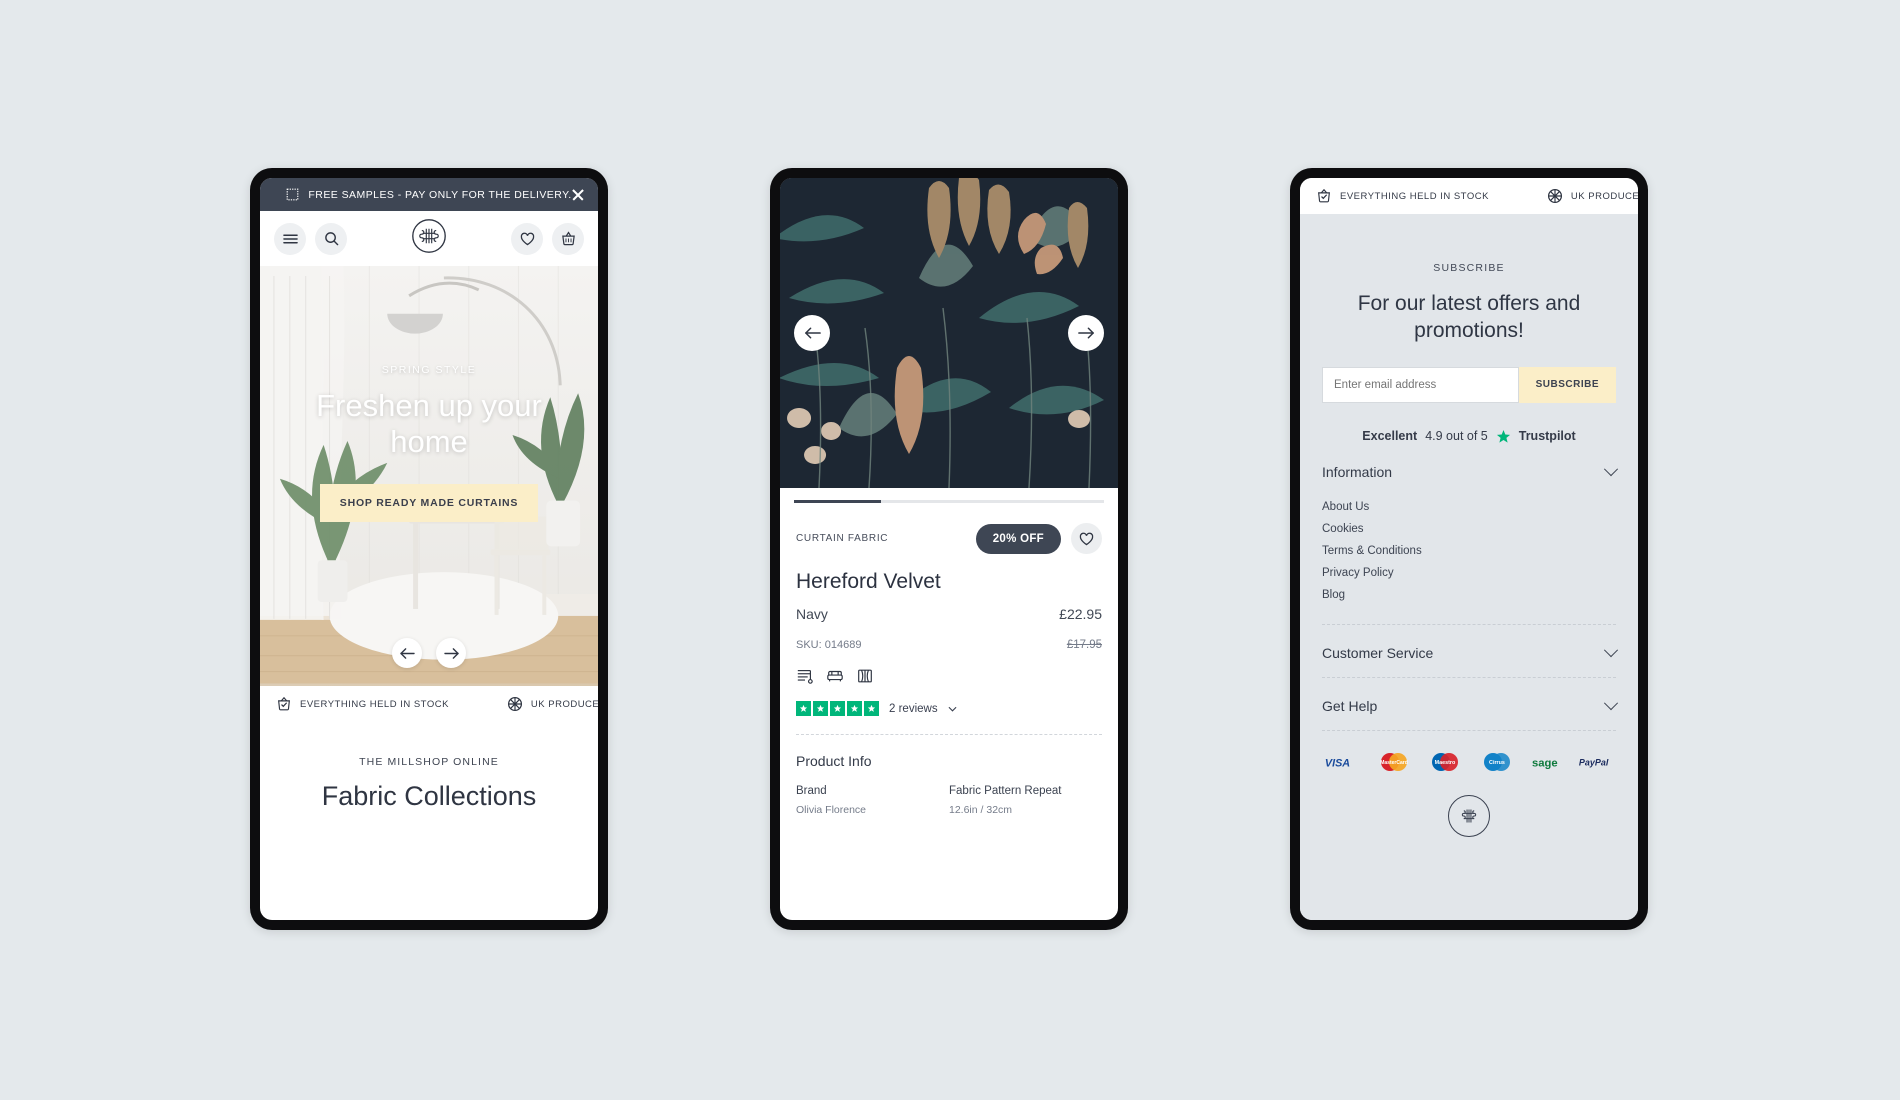 This screenshot has height=1100, width=1900. What do you see at coordinates (913, 708) in the screenshot?
I see `reviews-count-label: 2 reviews` at bounding box center [913, 708].